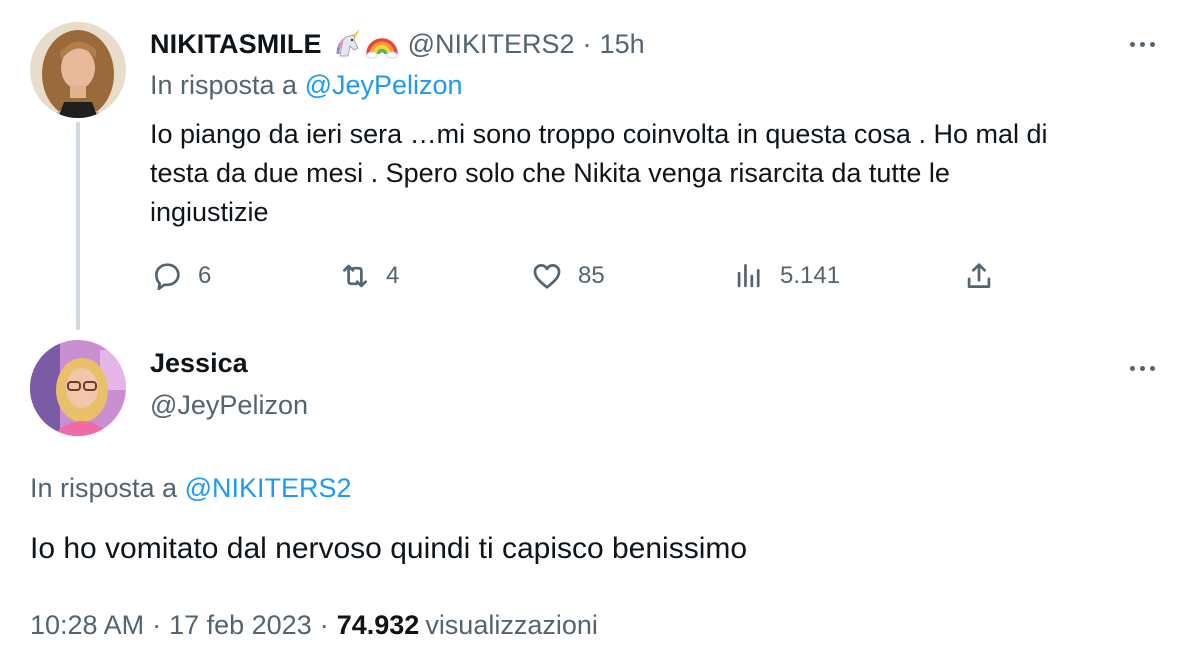  I want to click on views-count: 5.141, so click(810, 275).